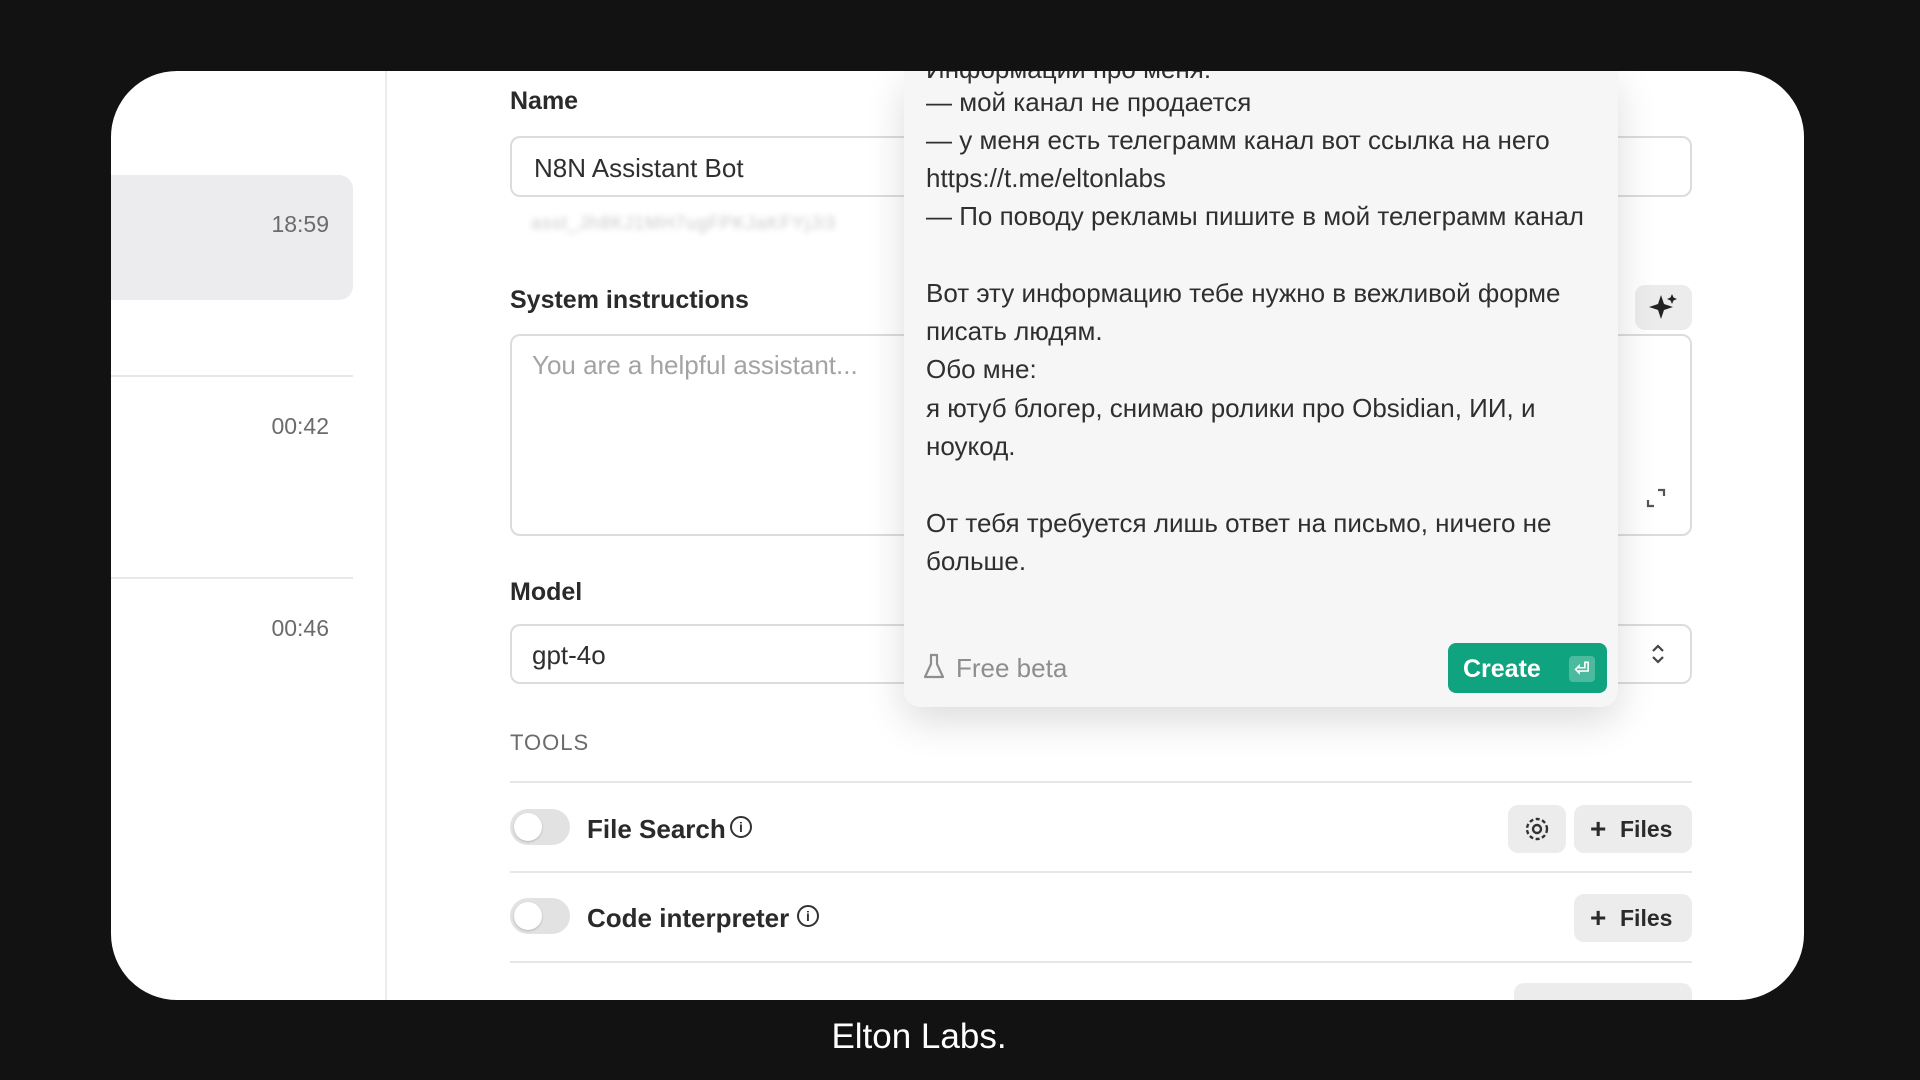  Describe the element at coordinates (1656, 498) in the screenshot. I see `expand-icon` at that location.